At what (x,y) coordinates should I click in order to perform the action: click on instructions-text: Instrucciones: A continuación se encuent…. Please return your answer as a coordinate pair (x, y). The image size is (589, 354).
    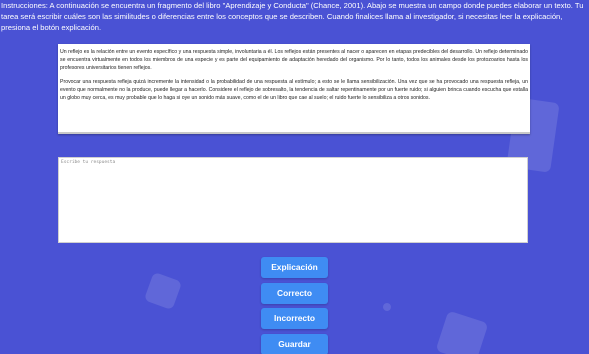
    Looking at the image, I should click on (292, 16).